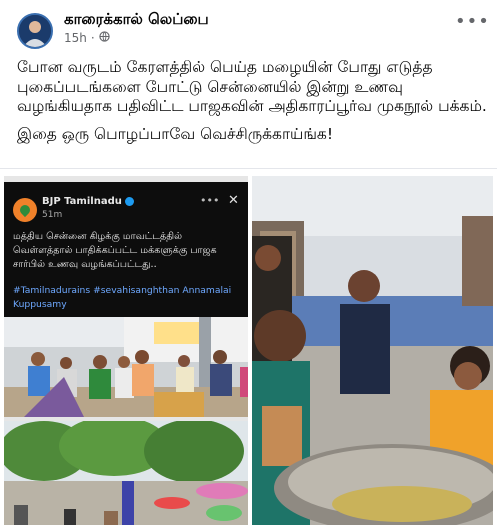 The width and height of the screenshot is (497, 529). I want to click on globe-icon, so click(104, 38).